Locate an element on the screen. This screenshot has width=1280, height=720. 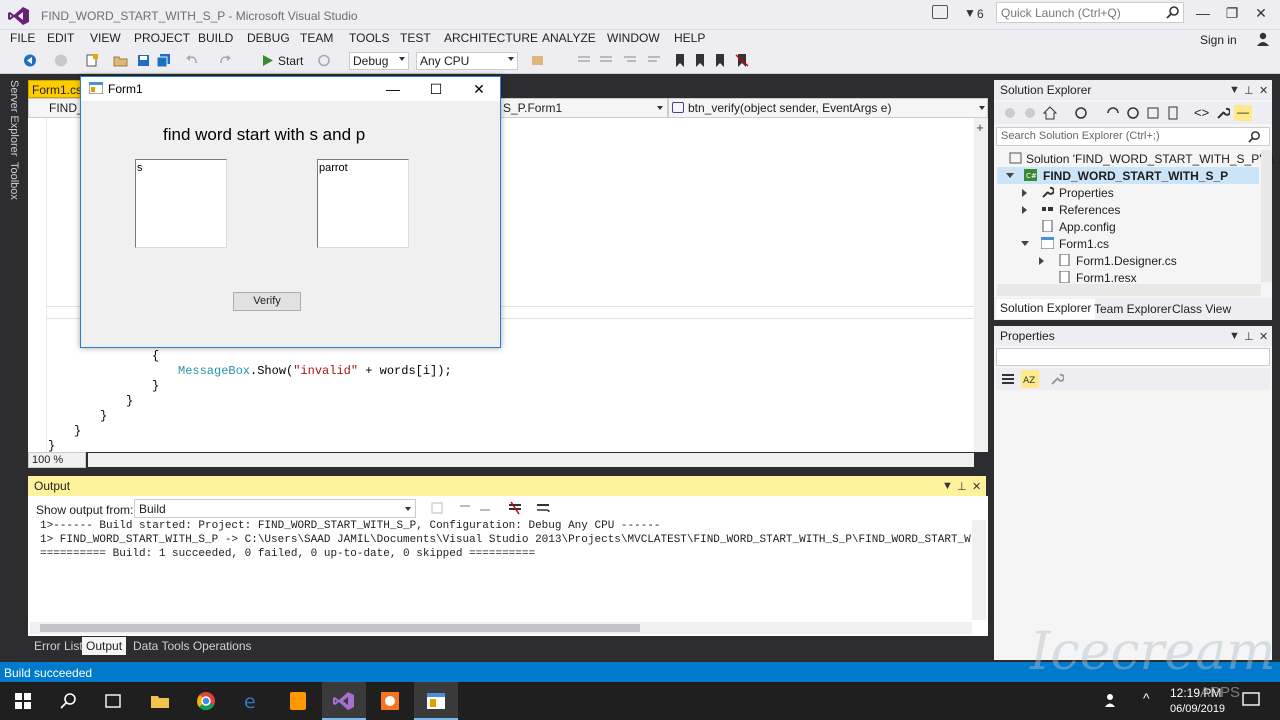
sign-in-link: Sign in is located at coordinates (1218, 40).